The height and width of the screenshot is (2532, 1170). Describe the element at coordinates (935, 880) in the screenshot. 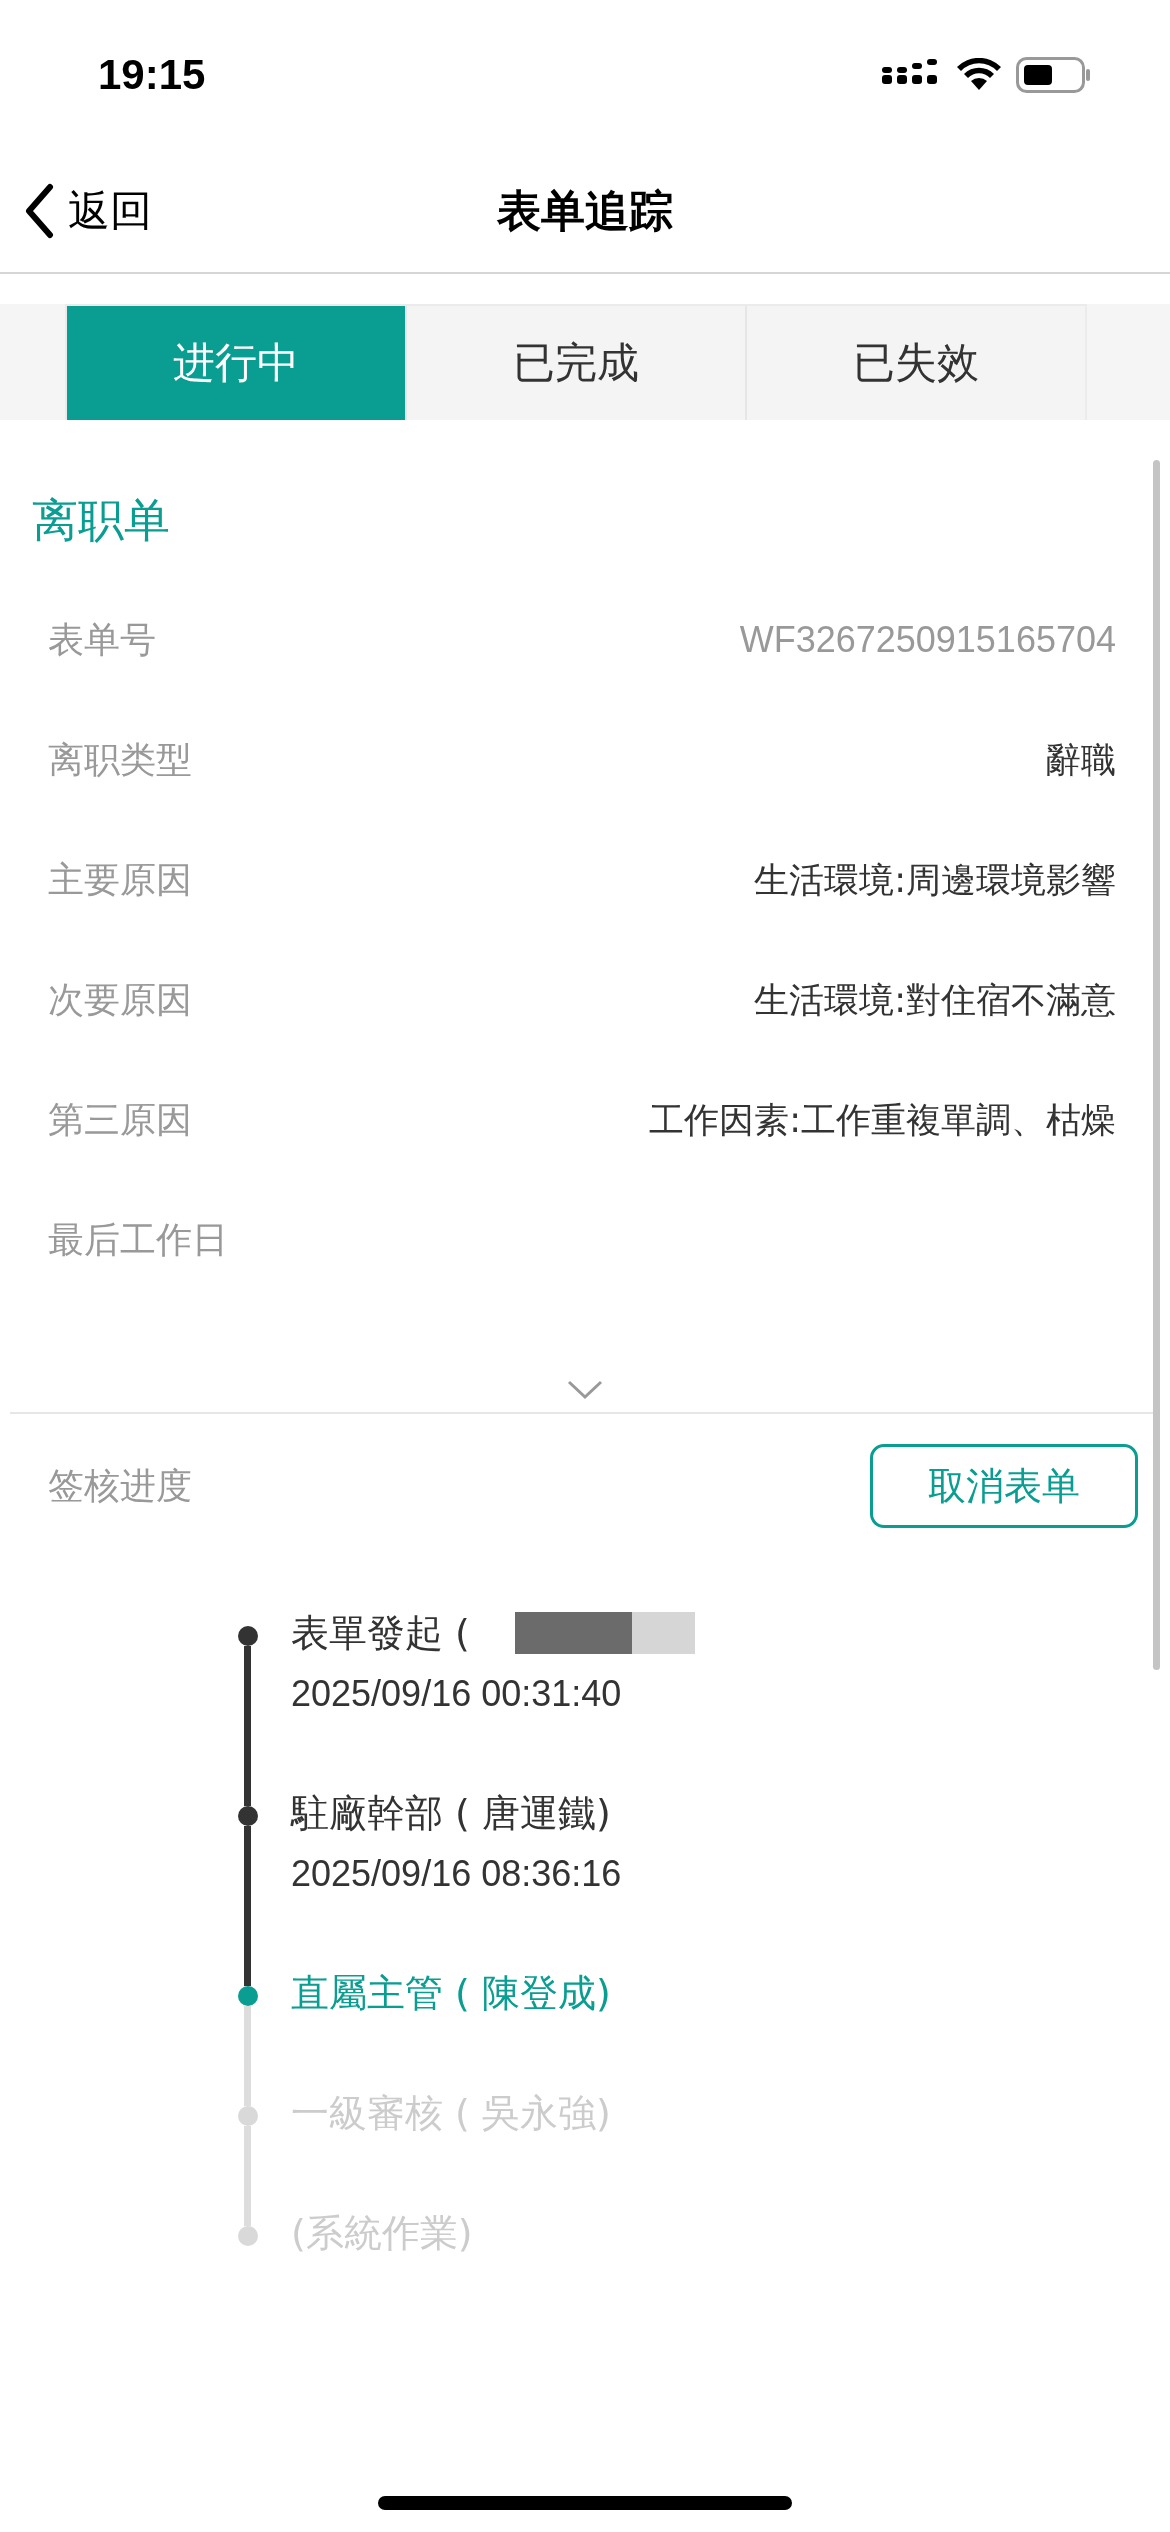

I see `field-value: 生活環境:周邊環境影響` at that location.